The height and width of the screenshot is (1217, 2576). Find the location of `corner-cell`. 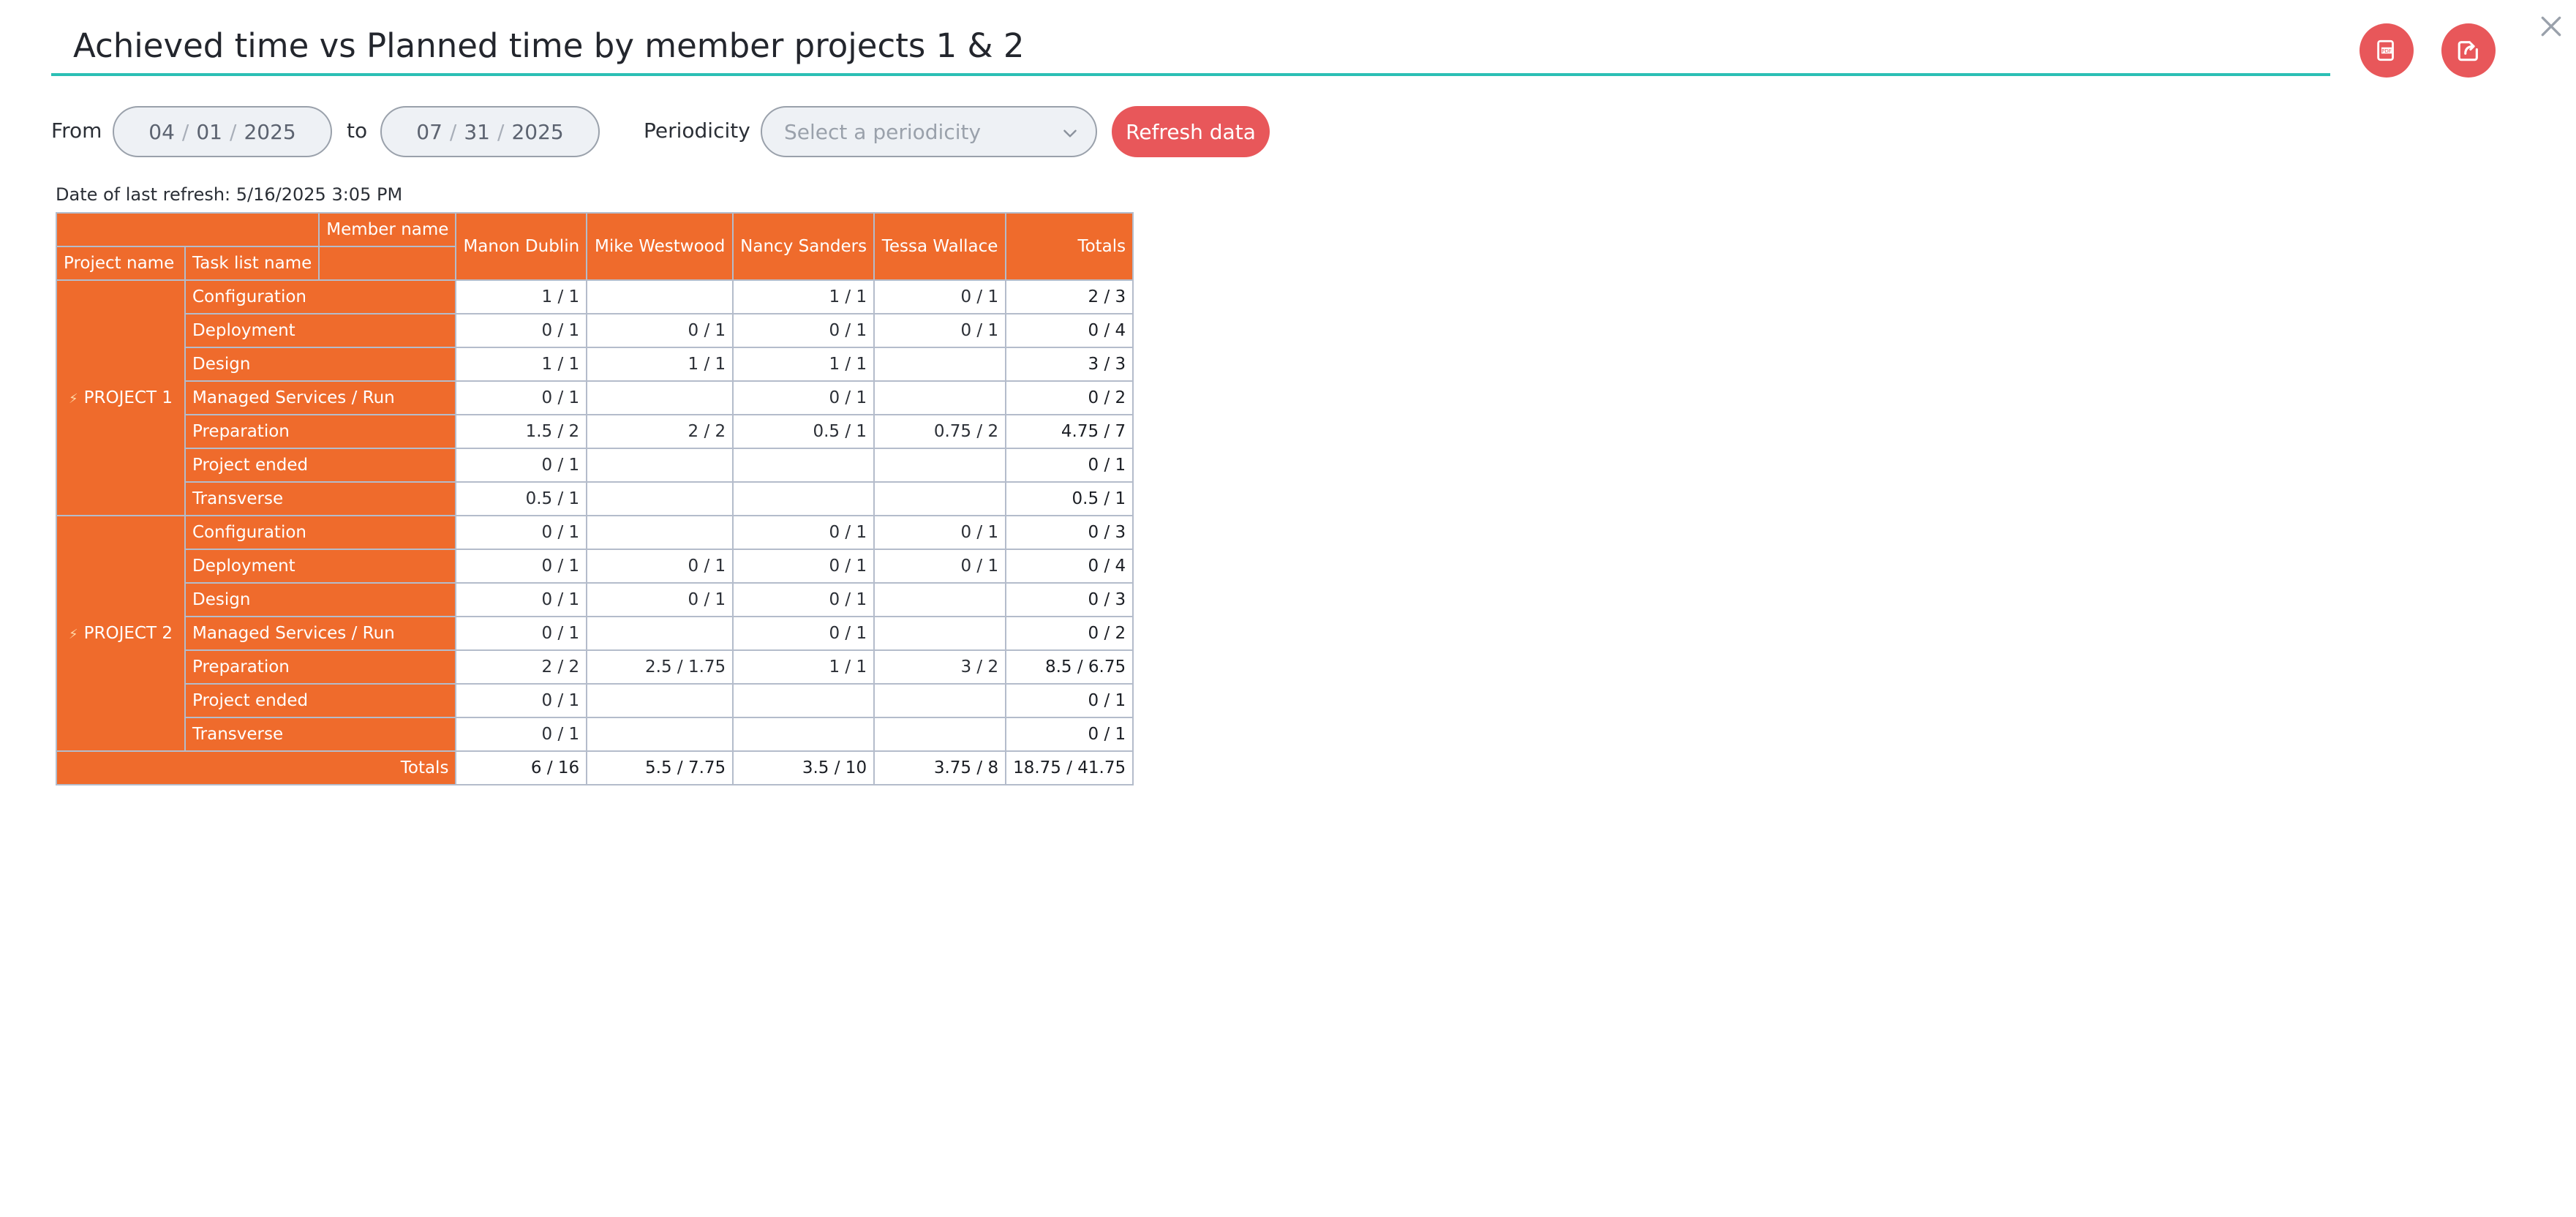

corner-cell is located at coordinates (187, 230).